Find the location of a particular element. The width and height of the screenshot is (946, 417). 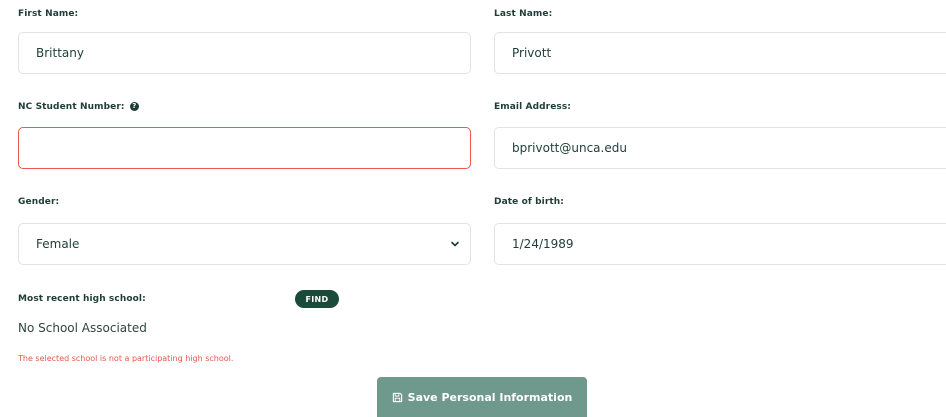

first-name-label: First Name: is located at coordinates (48, 14).